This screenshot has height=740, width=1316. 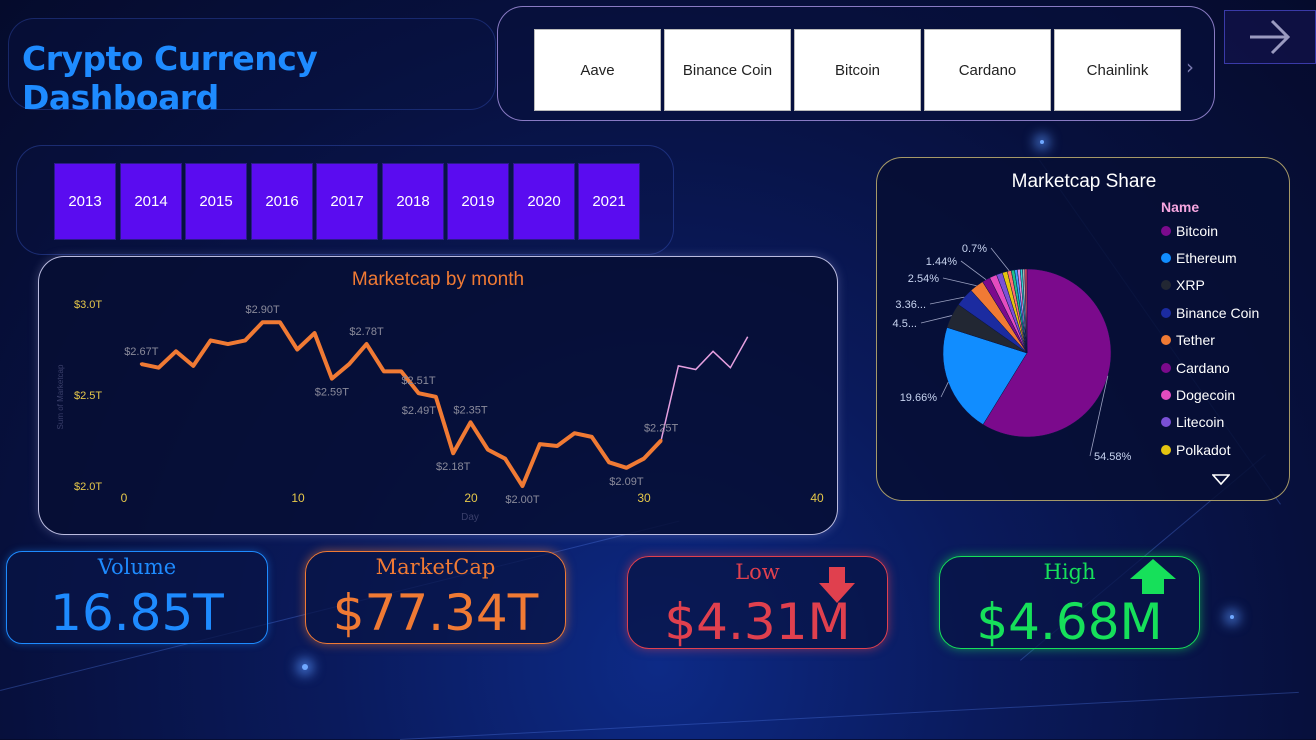 What do you see at coordinates (282, 201) in the screenshot?
I see `year-button-2016: 2016` at bounding box center [282, 201].